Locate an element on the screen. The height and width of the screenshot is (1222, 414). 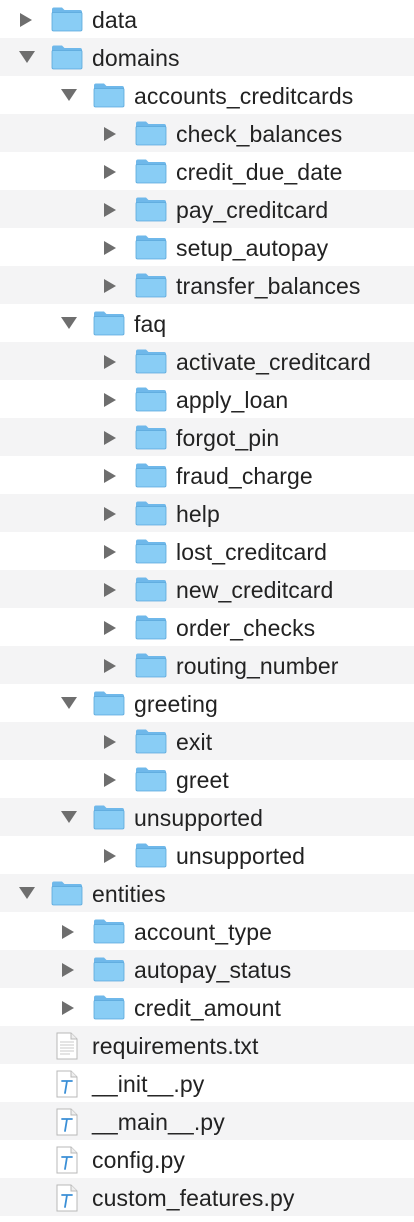
tree-row-main-py: __main__.py is located at coordinates (207, 1121).